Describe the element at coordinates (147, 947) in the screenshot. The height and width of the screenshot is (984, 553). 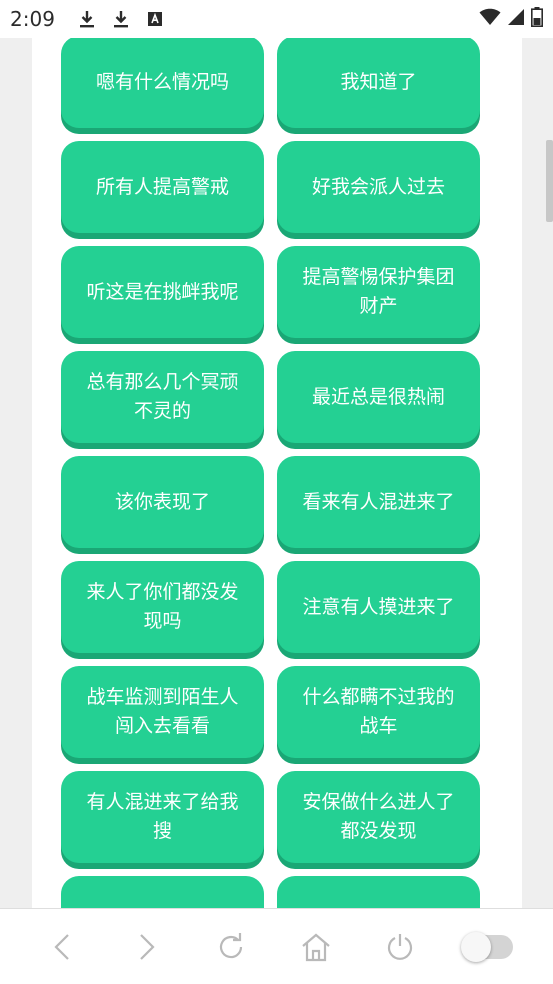
I see `forward-icon` at that location.